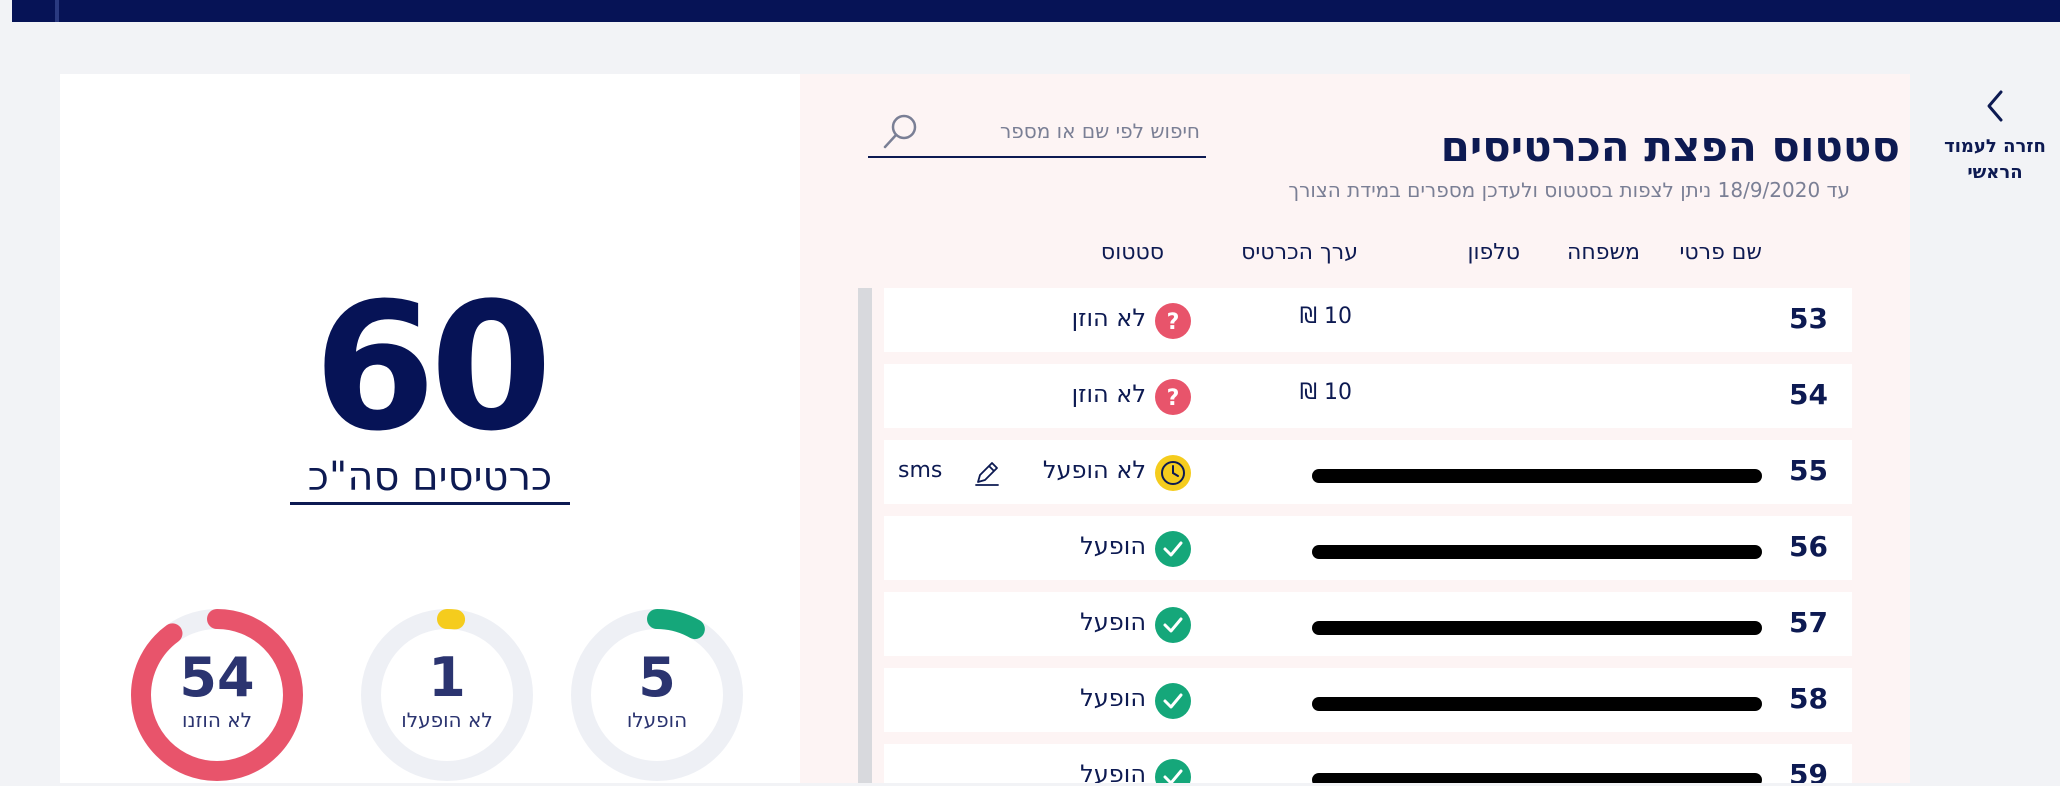 The height and width of the screenshot is (786, 2060). What do you see at coordinates (6, 11) in the screenshot?
I see `topbar-gap` at bounding box center [6, 11].